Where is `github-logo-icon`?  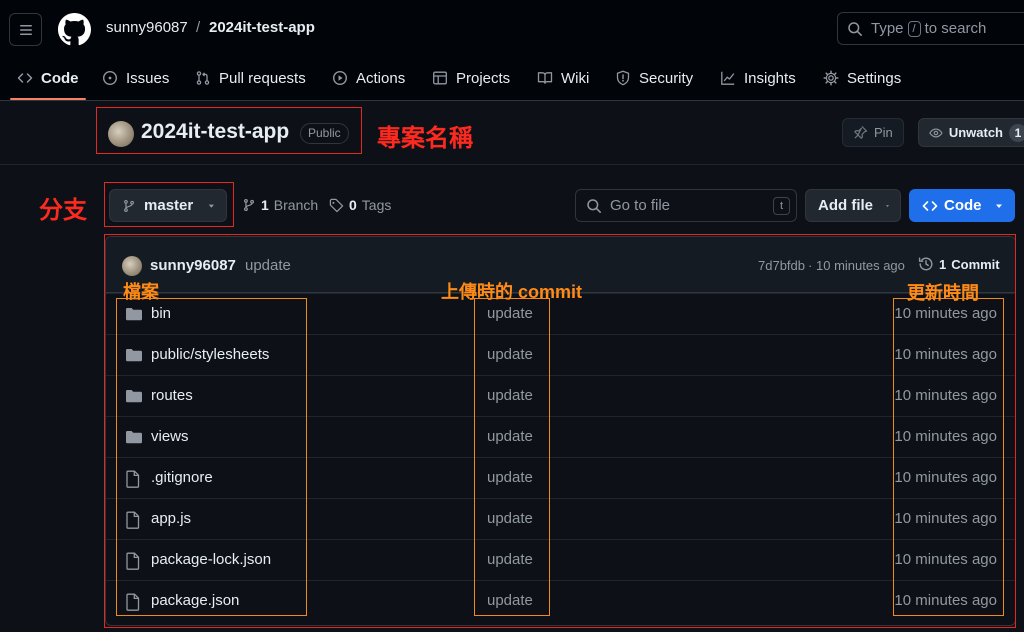 github-logo-icon is located at coordinates (74, 29).